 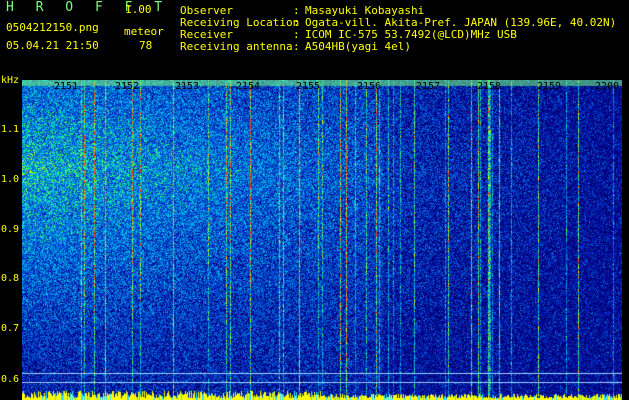 What do you see at coordinates (127, 86) in the screenshot?
I see `x-tick-label: 2152` at bounding box center [127, 86].